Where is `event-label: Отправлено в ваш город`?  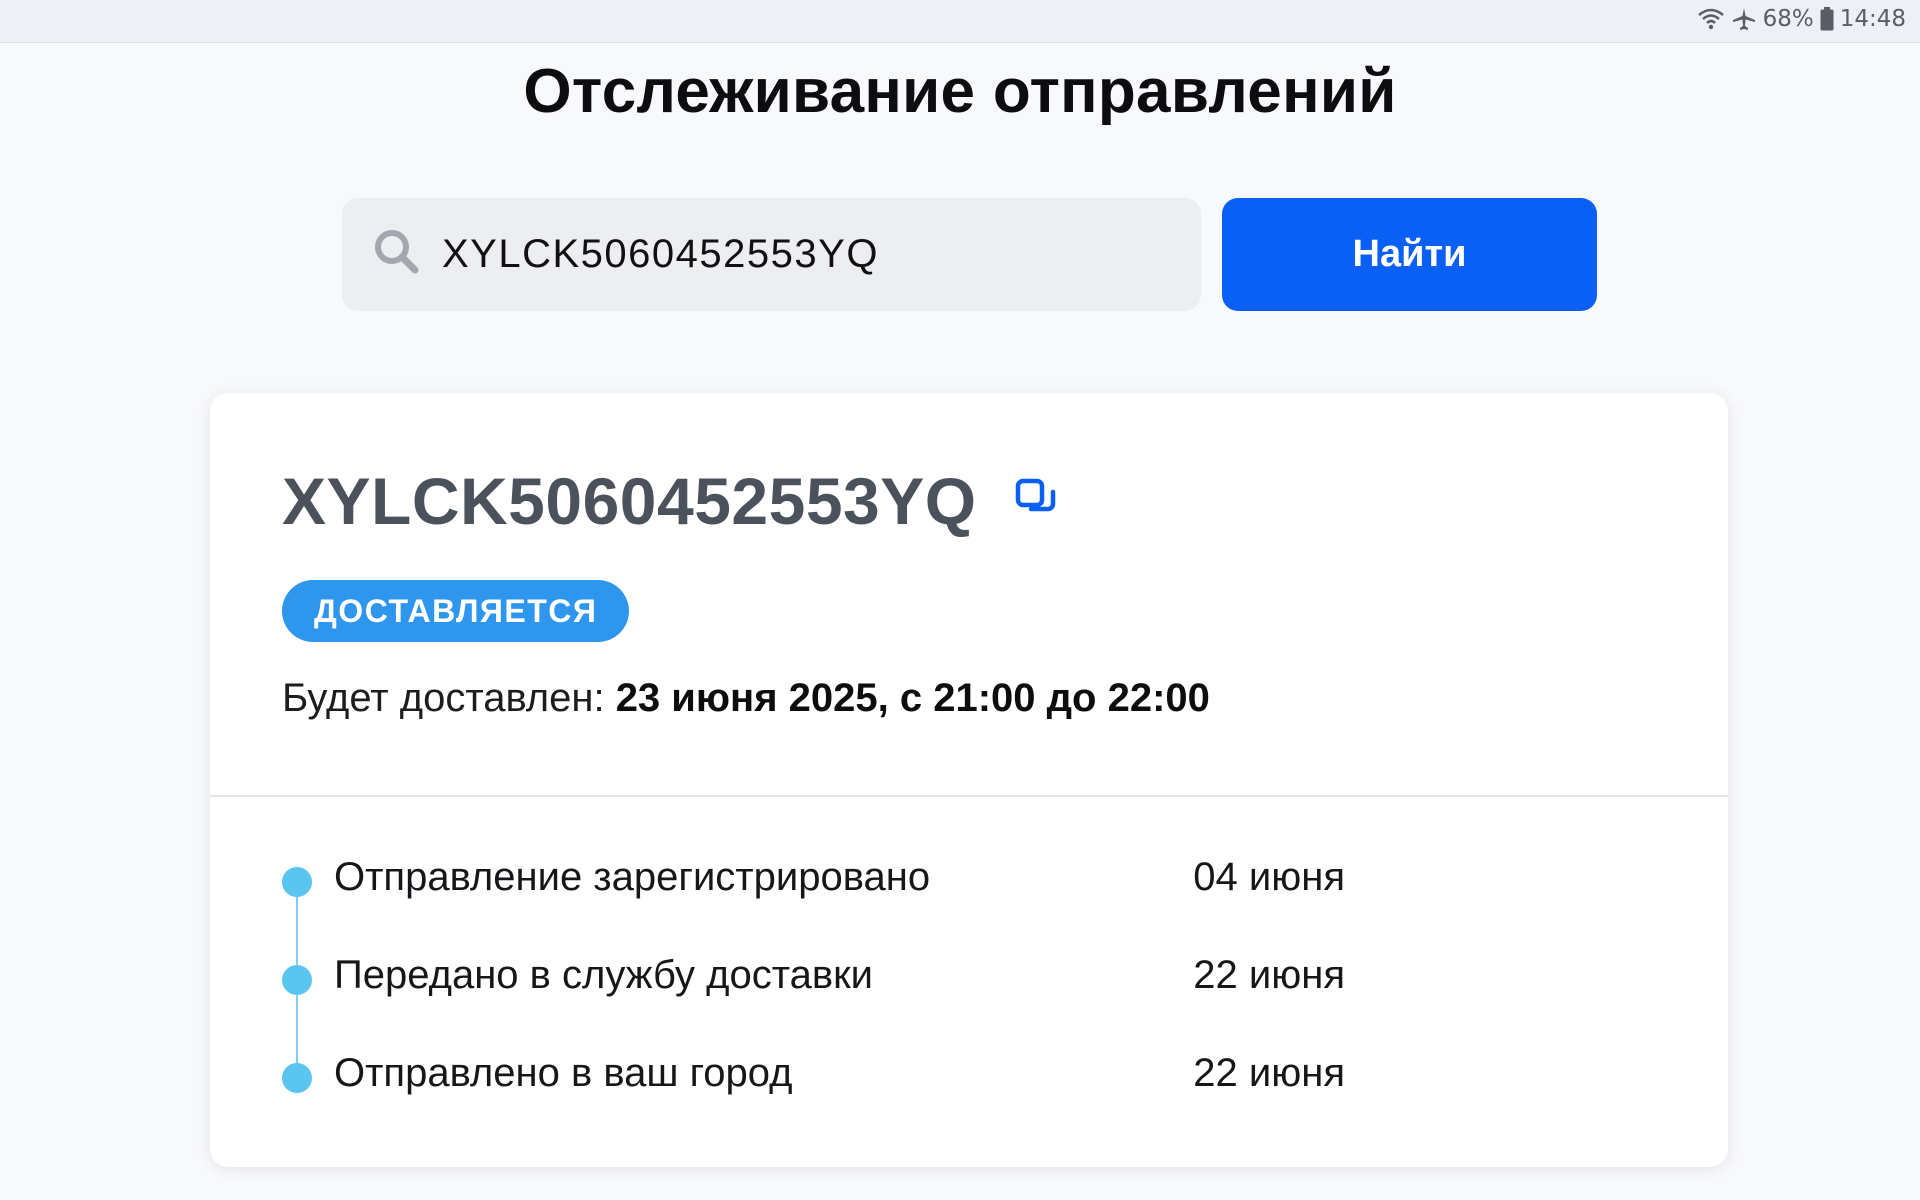 event-label: Отправлено в ваш город is located at coordinates (563, 1073).